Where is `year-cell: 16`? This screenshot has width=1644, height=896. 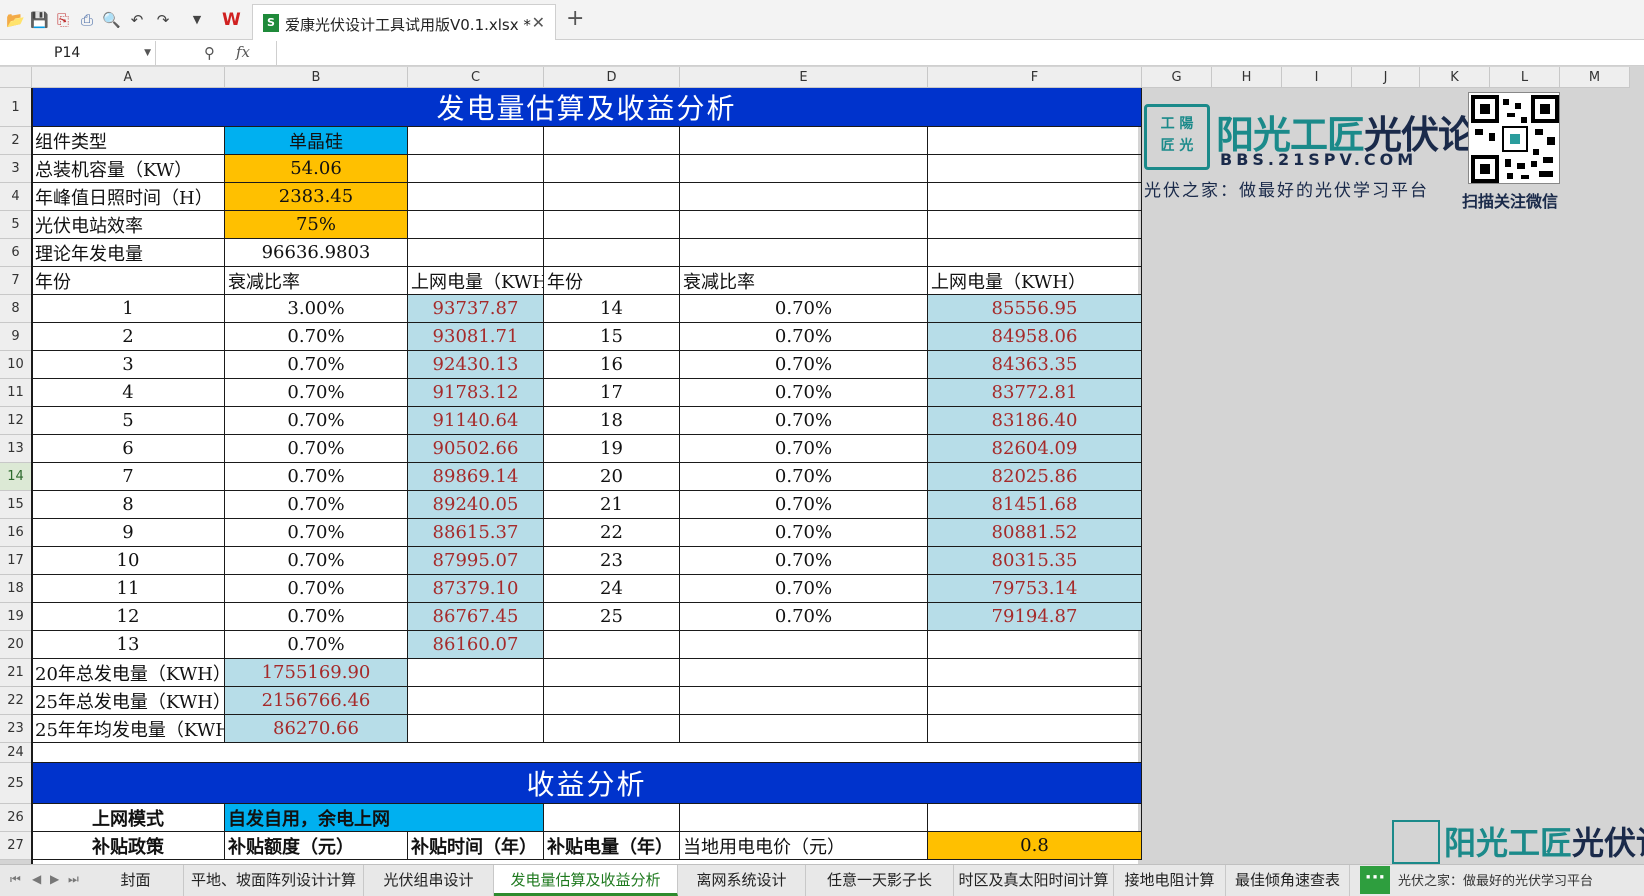 year-cell: 16 is located at coordinates (612, 365).